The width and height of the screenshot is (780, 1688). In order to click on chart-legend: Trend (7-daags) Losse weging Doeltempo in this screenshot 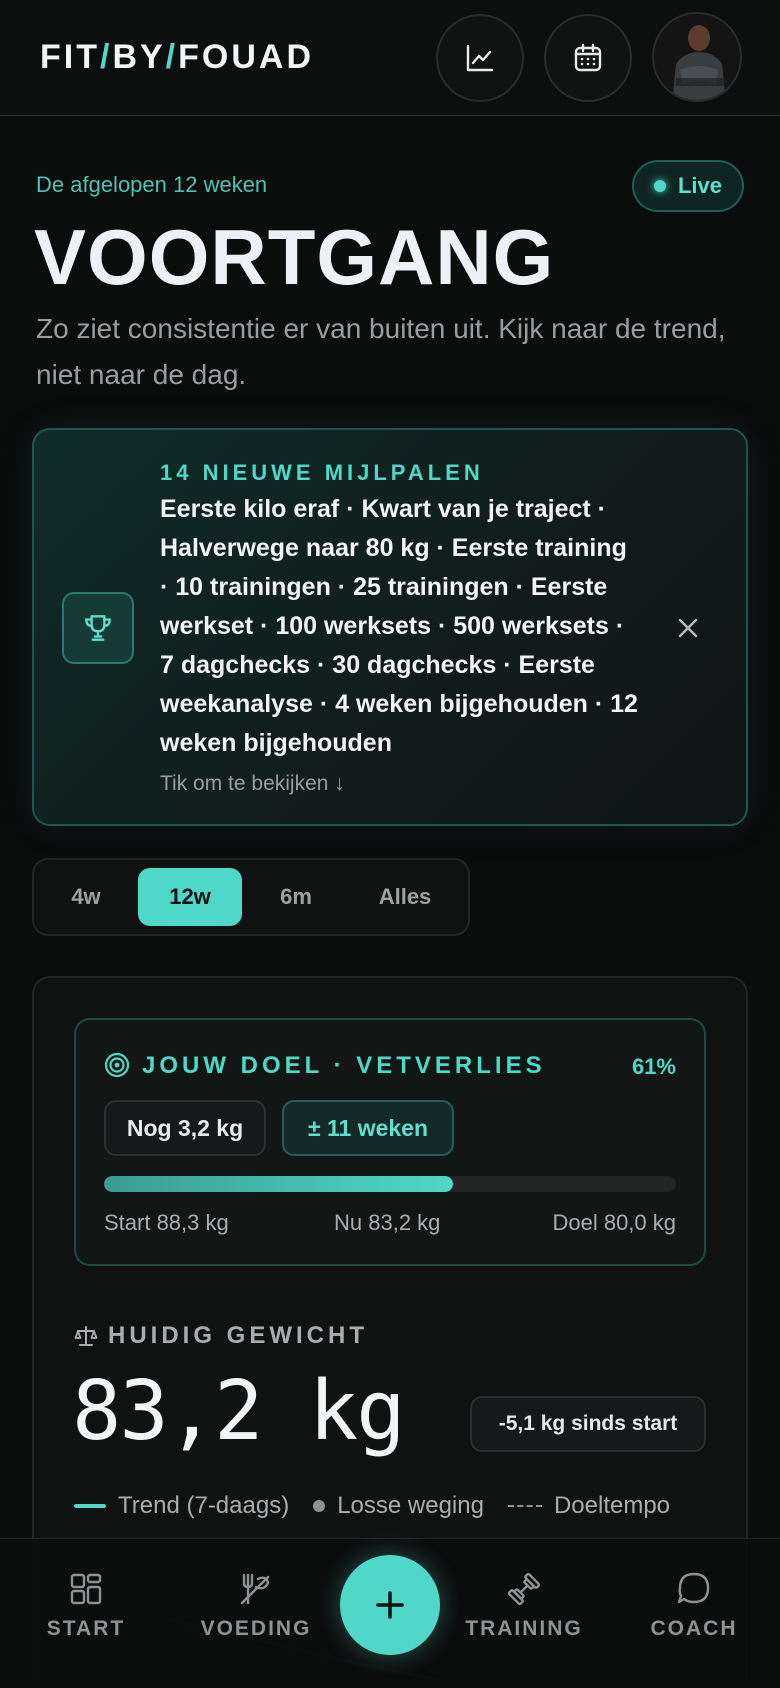, I will do `click(384, 1506)`.